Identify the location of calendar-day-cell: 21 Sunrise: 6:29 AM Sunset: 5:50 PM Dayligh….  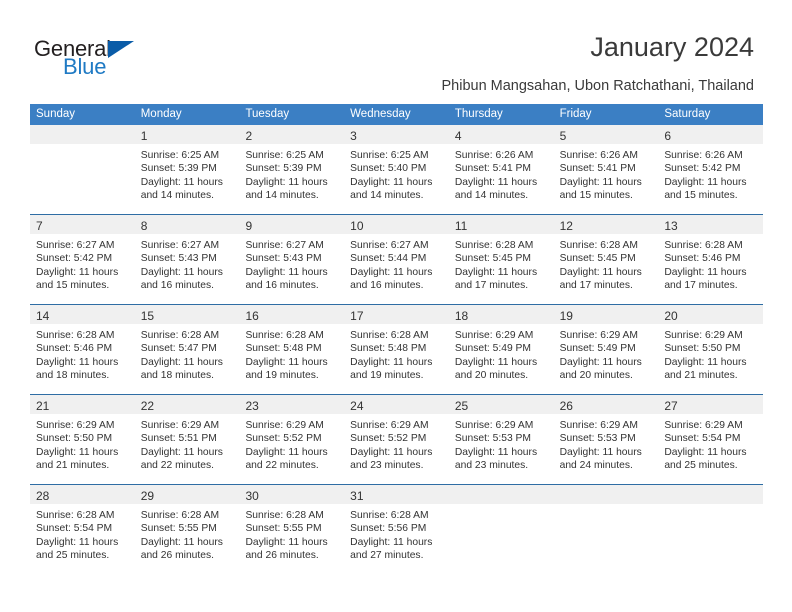
(82, 439).